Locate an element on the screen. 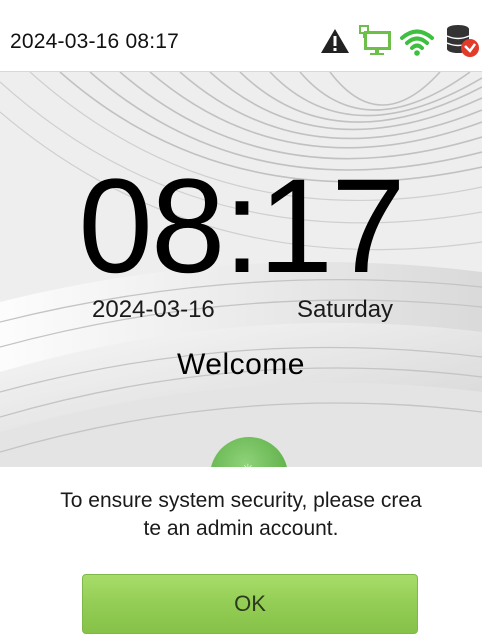 Image resolution: width=482 pixels, height=643 pixels. wifi-icon is located at coordinates (417, 42).